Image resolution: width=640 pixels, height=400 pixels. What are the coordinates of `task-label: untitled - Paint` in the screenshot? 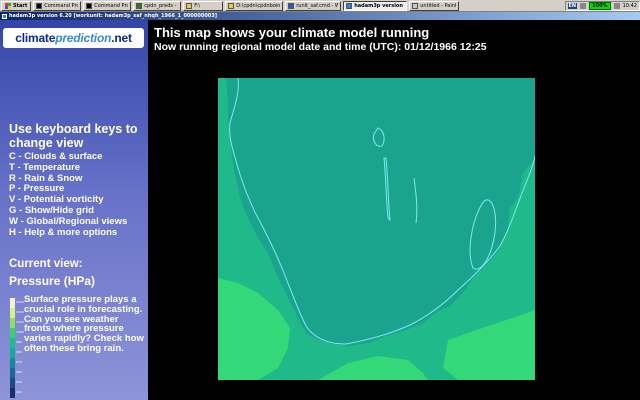 It's located at (438, 5).